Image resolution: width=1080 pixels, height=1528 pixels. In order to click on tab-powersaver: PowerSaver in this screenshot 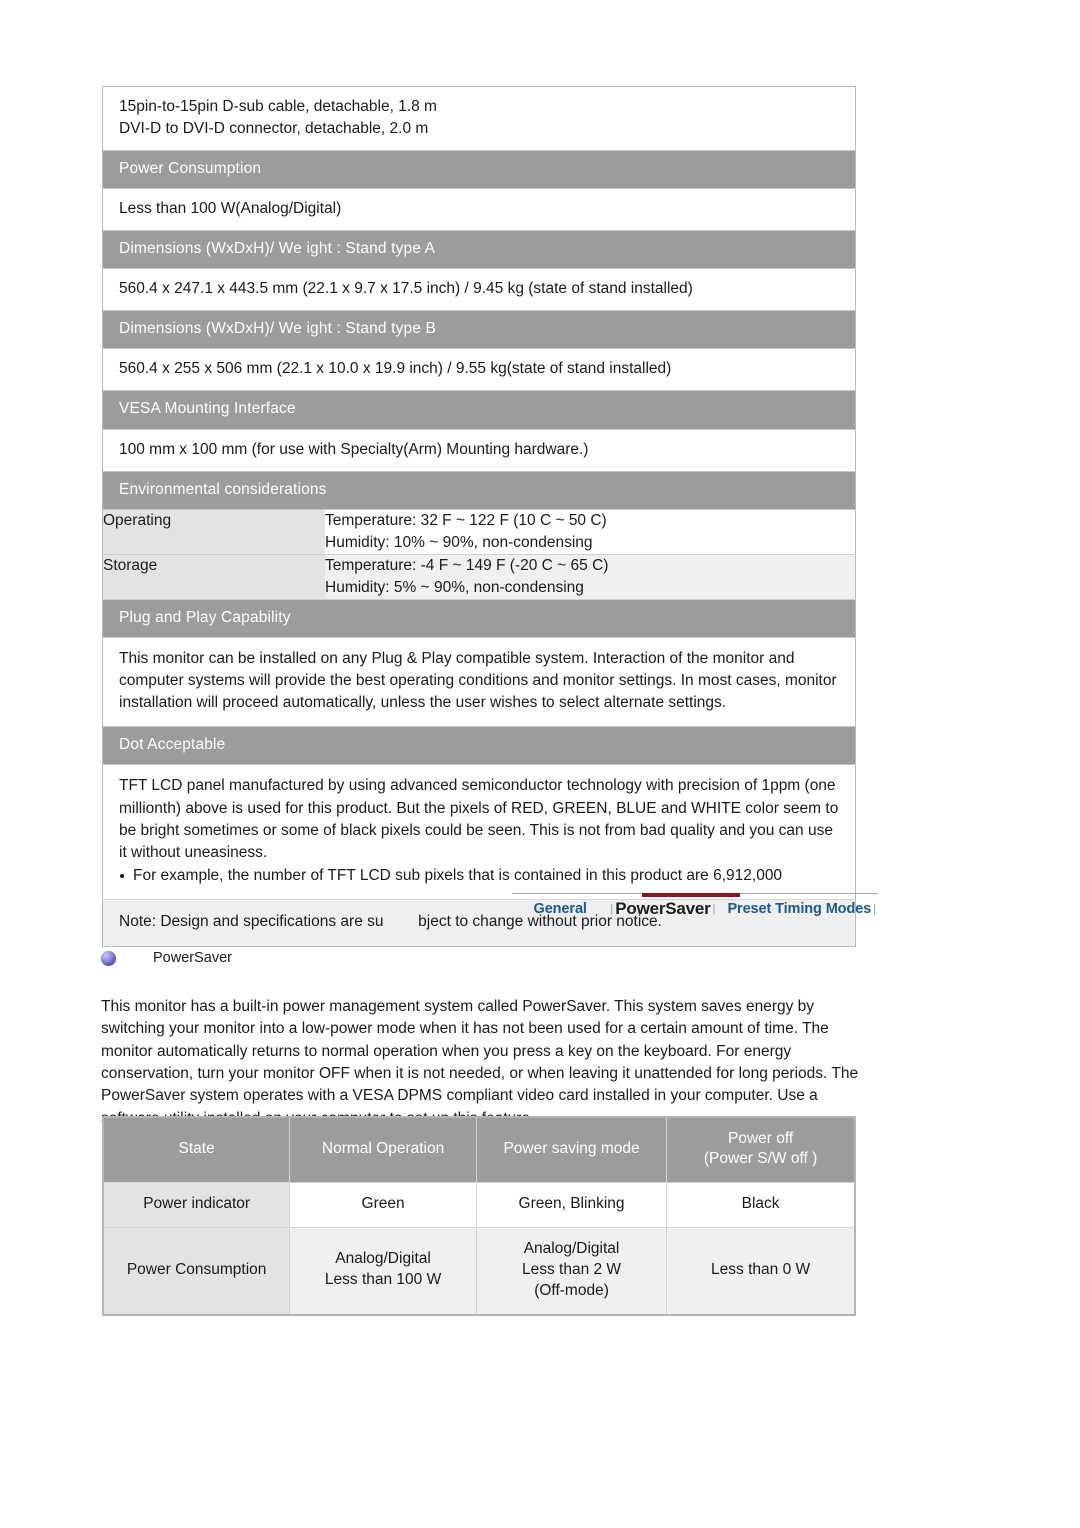, I will do `click(663, 909)`.